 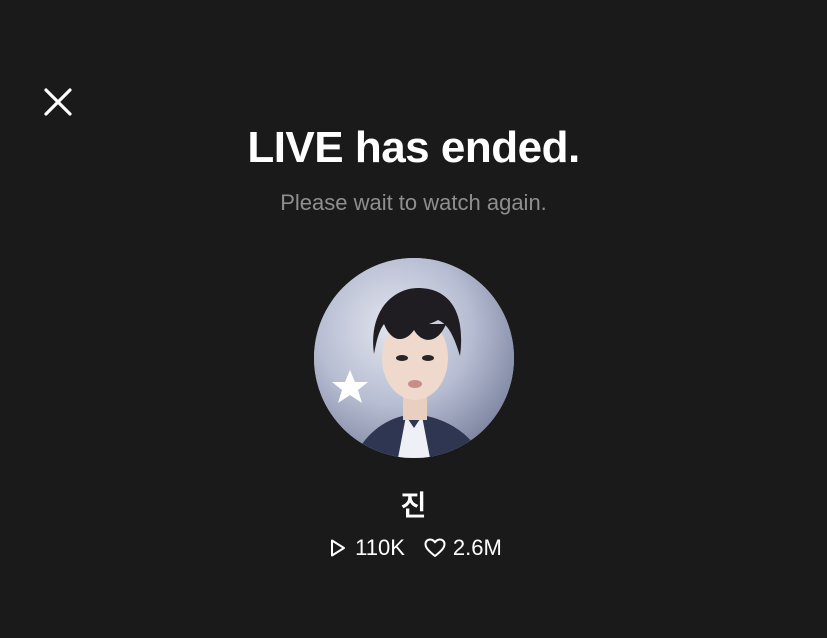 What do you see at coordinates (380, 547) in the screenshot?
I see `views-count: 110K` at bounding box center [380, 547].